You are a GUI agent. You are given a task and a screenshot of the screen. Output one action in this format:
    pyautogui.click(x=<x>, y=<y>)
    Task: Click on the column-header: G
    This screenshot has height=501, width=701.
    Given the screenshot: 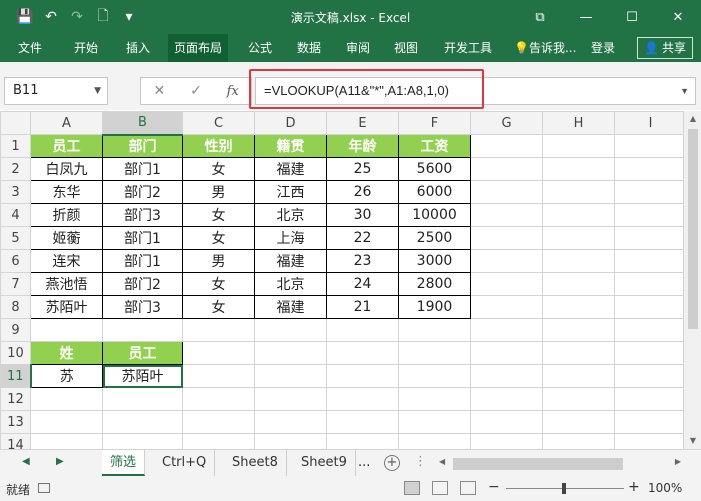 What is the action you would take?
    pyautogui.click(x=506, y=123)
    